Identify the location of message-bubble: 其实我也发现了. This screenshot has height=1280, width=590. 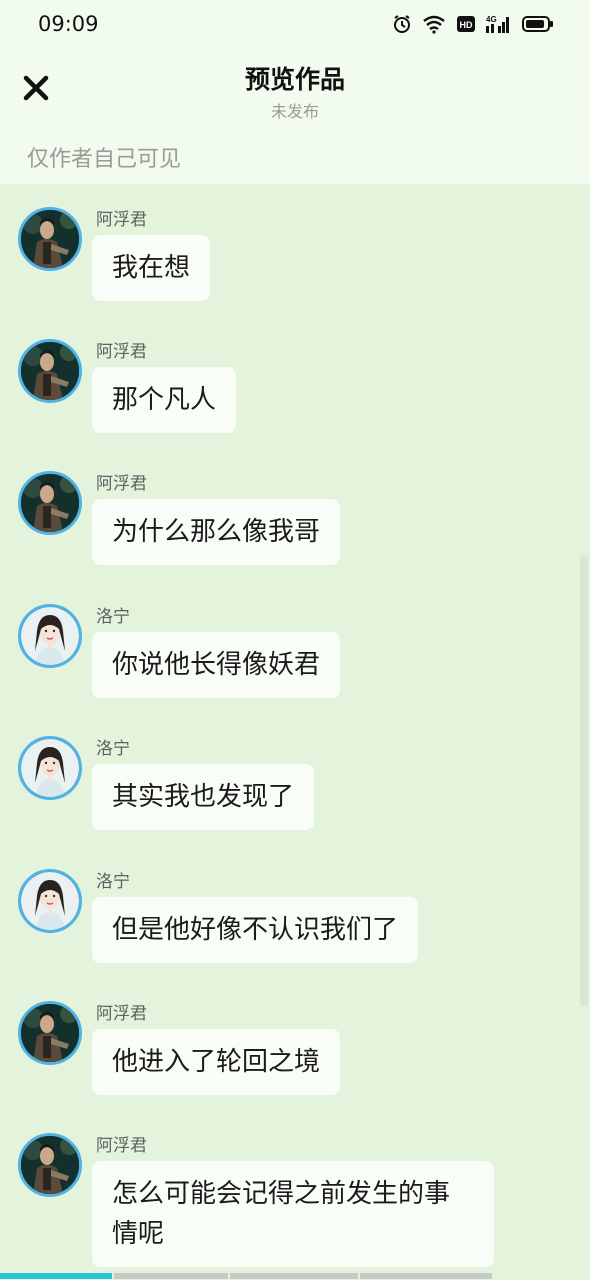
(203, 797).